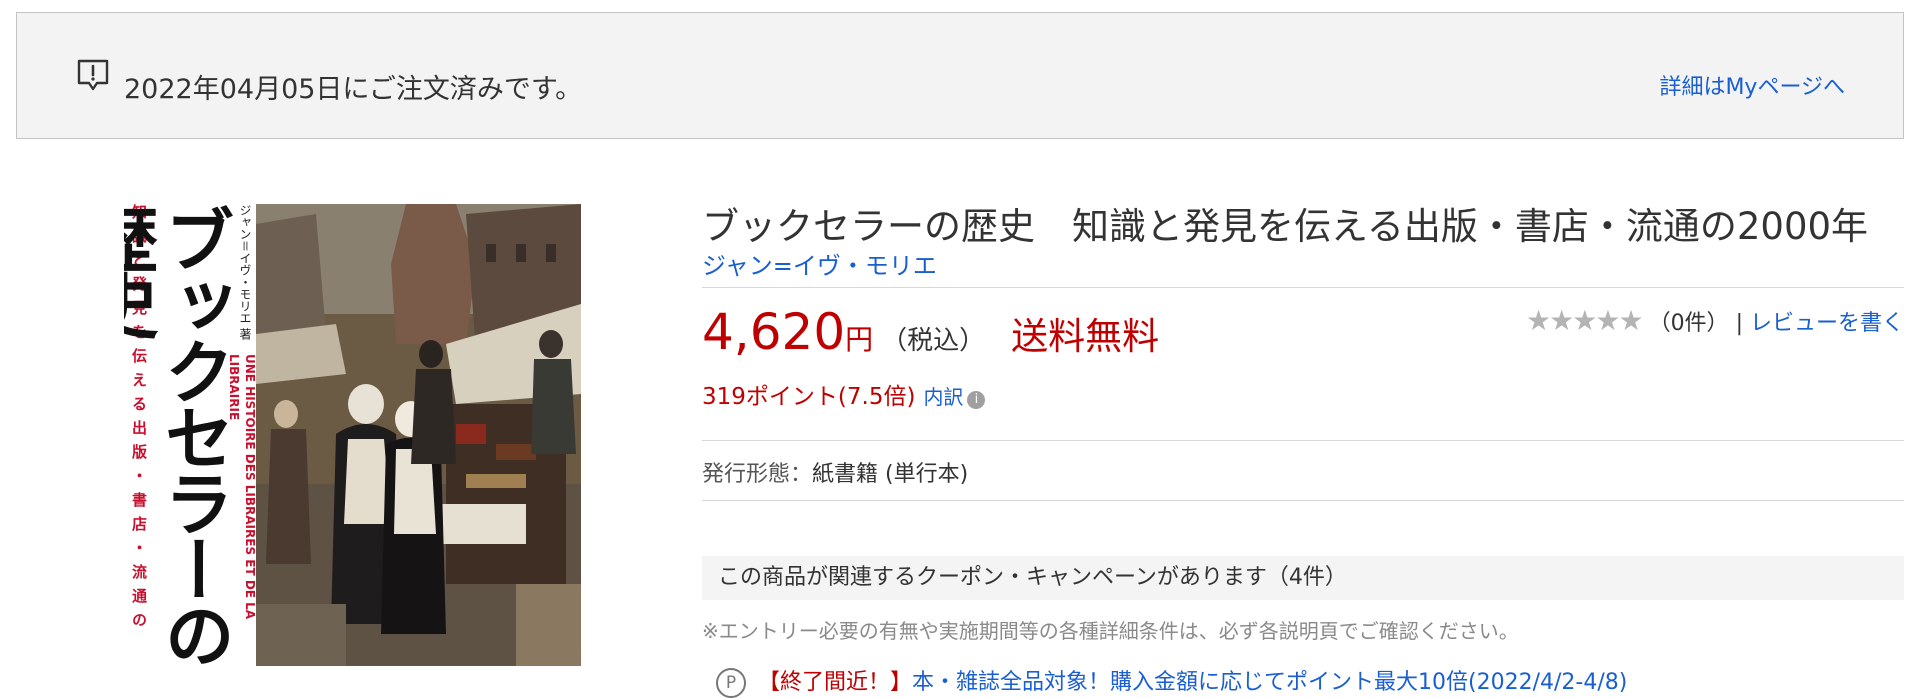  Describe the element at coordinates (809, 397) in the screenshot. I see `points-value: 319ポイント(7.5倍)` at that location.